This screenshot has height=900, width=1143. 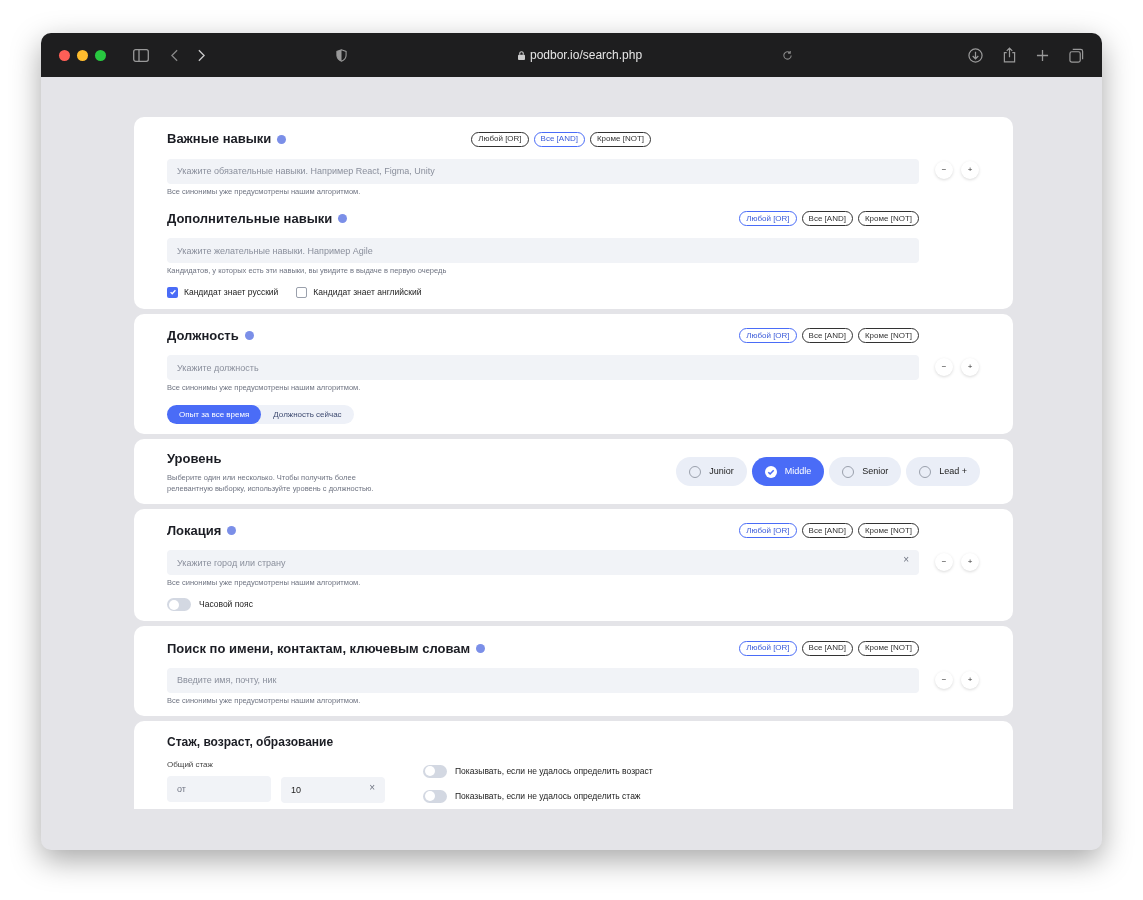 I want to click on reload-icon, so click(x=788, y=55).